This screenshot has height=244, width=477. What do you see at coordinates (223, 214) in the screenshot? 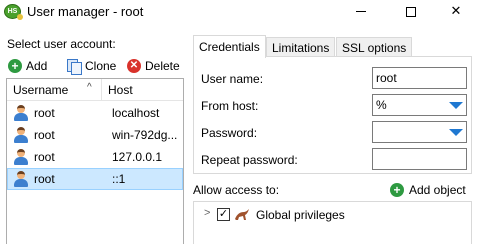
I see `global-privileges-checkbox: ✓` at bounding box center [223, 214].